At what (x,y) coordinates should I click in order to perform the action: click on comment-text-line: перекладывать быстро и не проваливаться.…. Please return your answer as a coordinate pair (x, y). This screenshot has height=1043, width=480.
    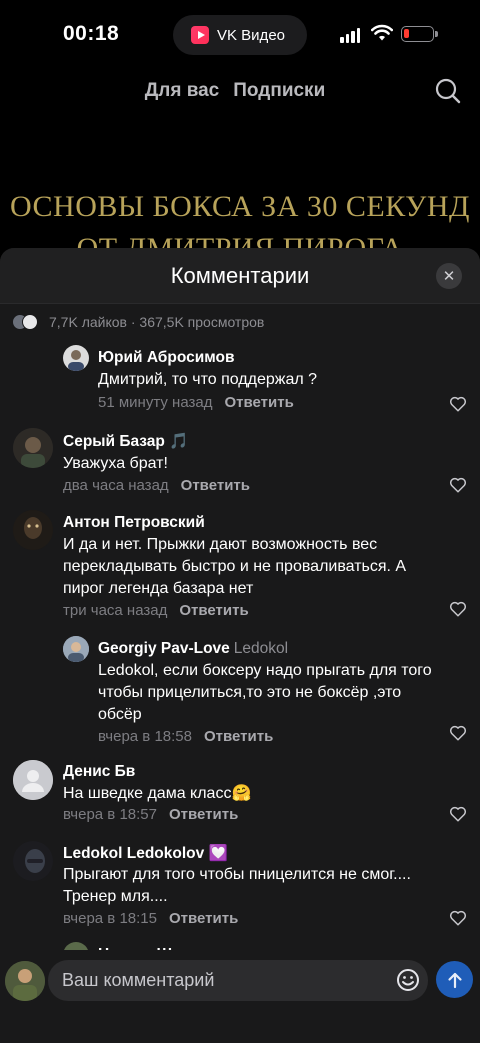
    Looking at the image, I should click on (235, 566).